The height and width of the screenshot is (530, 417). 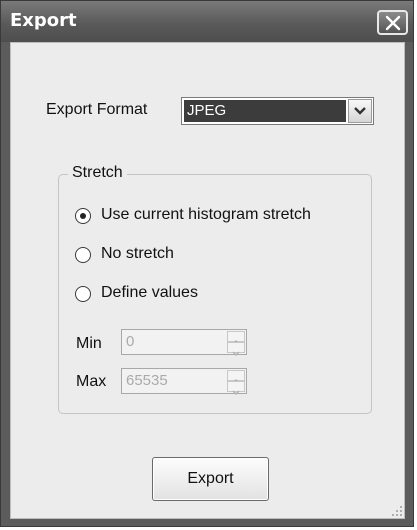 I want to click on export-format-label: Export Format, so click(x=97, y=109).